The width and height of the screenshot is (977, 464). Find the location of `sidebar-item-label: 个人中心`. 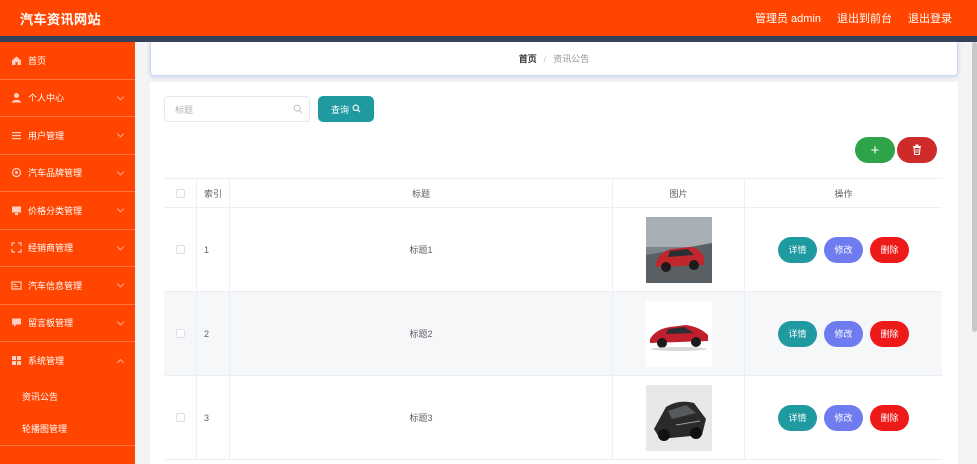

sidebar-item-label: 个人中心 is located at coordinates (46, 98).